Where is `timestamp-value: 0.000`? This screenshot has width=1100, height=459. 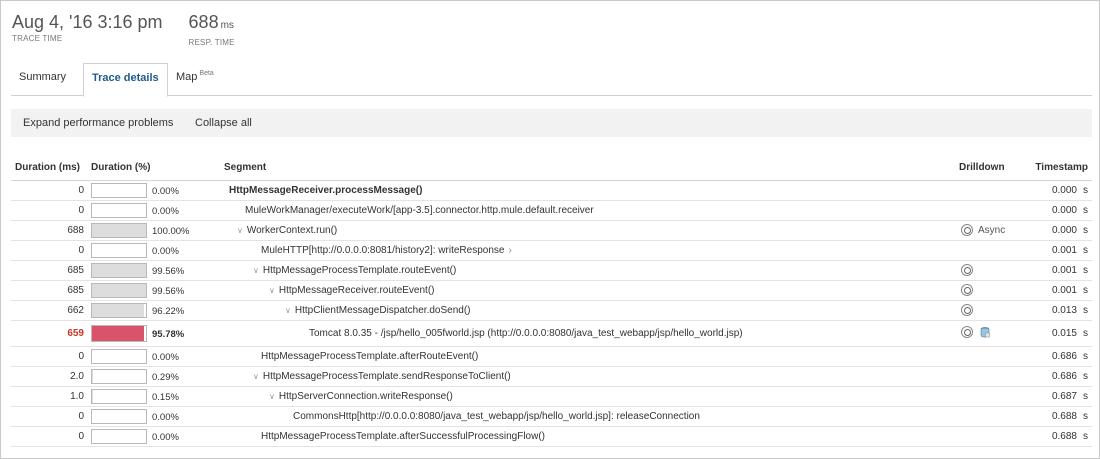 timestamp-value: 0.000 is located at coordinates (1064, 190).